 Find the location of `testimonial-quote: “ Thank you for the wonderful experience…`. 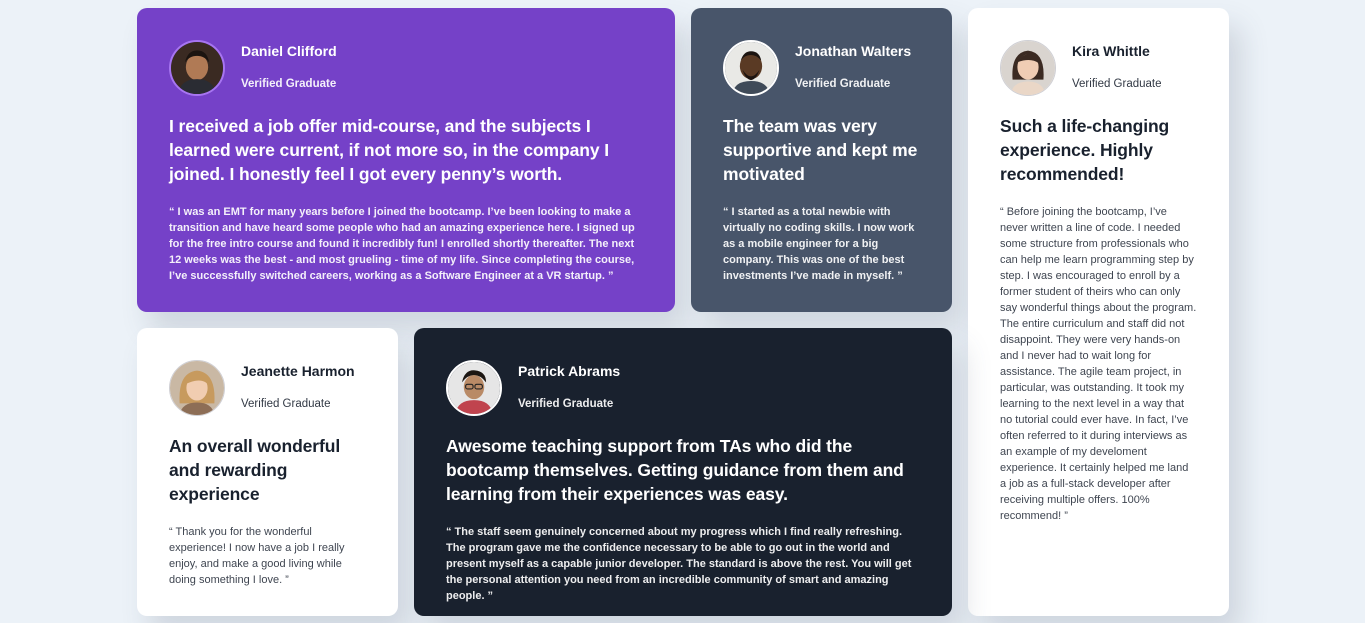

testimonial-quote: “ Thank you for the wonderful experience… is located at coordinates (257, 556).